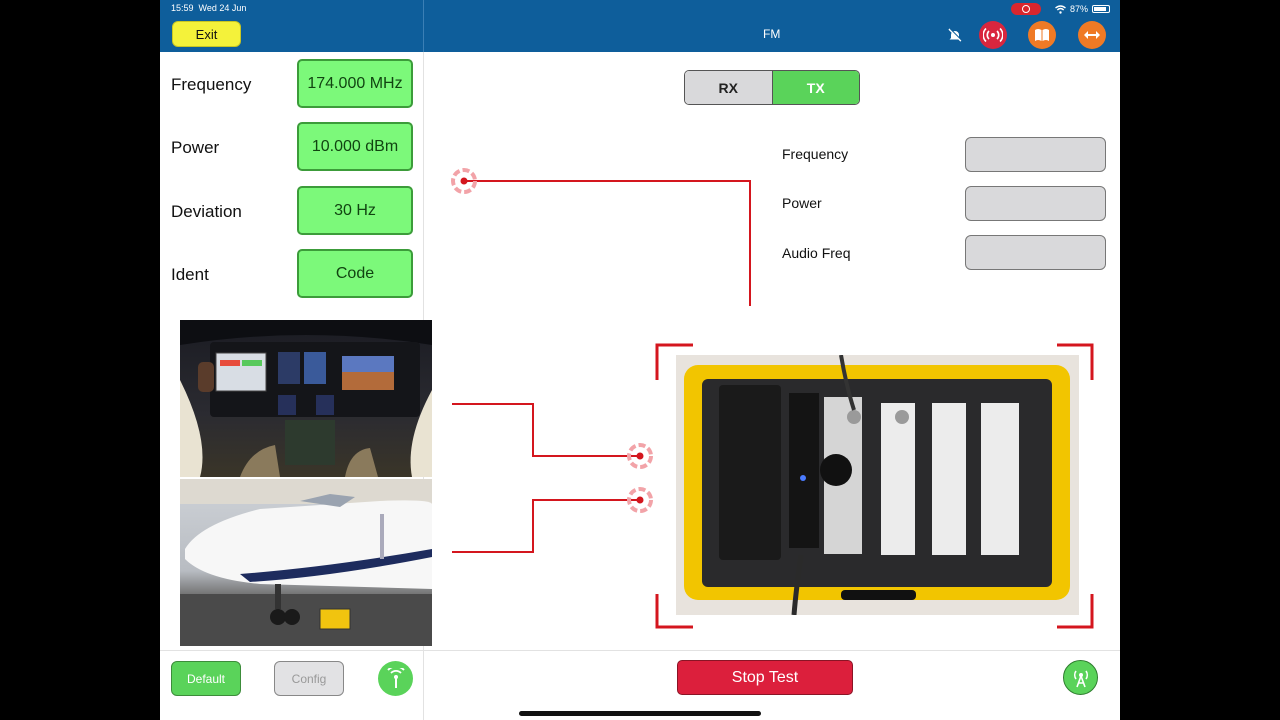 This screenshot has width=1280, height=720. I want to click on measurement-label-power: Power, so click(802, 203).